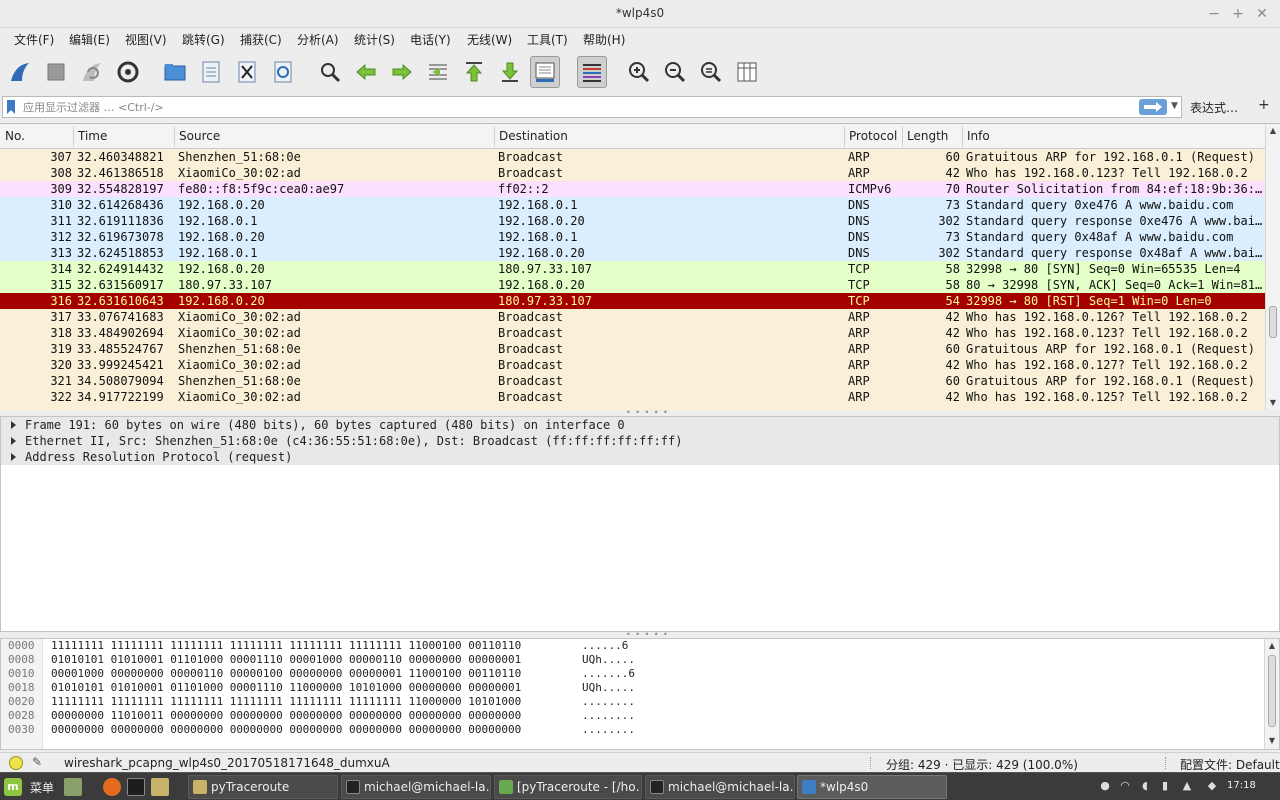  Describe the element at coordinates (366, 72) in the screenshot. I see `go-back-icon` at that location.